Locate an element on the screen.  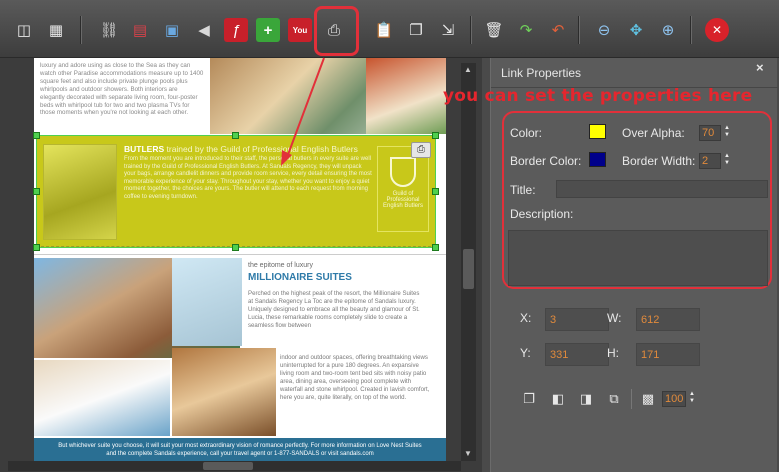
border-width-input: 2 is located at coordinates (710, 161).